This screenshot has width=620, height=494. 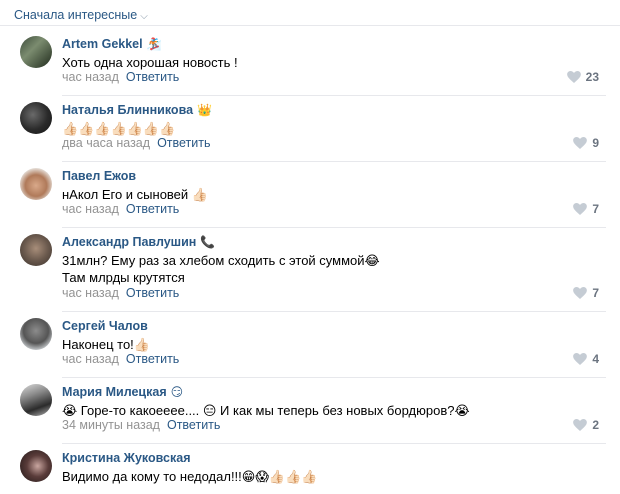 I want to click on like-button: 9, so click(x=586, y=143).